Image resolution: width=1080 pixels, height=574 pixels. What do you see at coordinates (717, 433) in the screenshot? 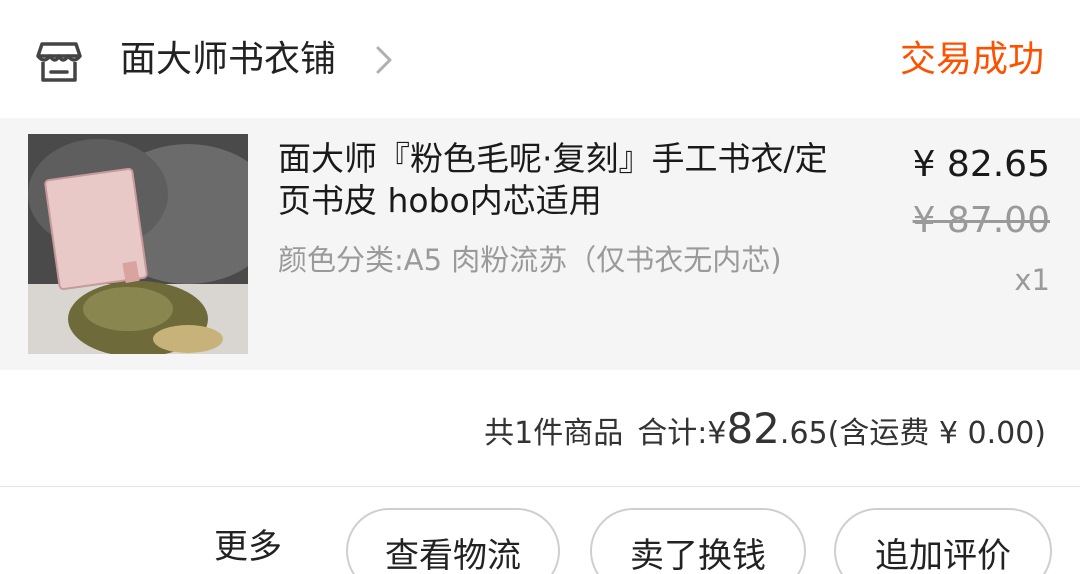
I see `total-currency: ¥` at bounding box center [717, 433].